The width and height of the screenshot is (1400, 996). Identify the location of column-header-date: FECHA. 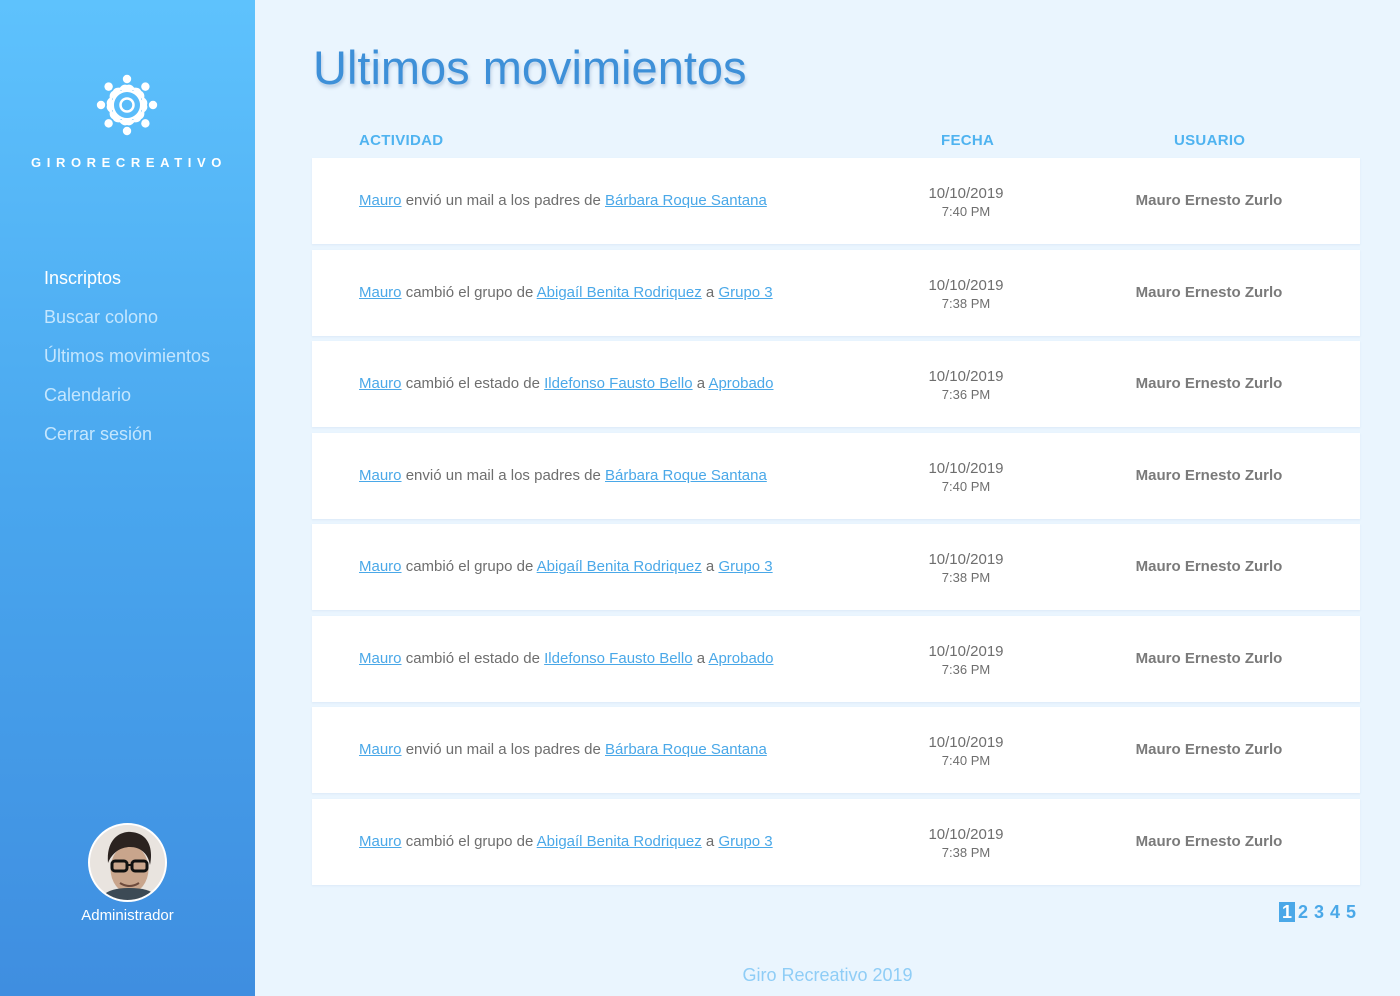
(968, 140).